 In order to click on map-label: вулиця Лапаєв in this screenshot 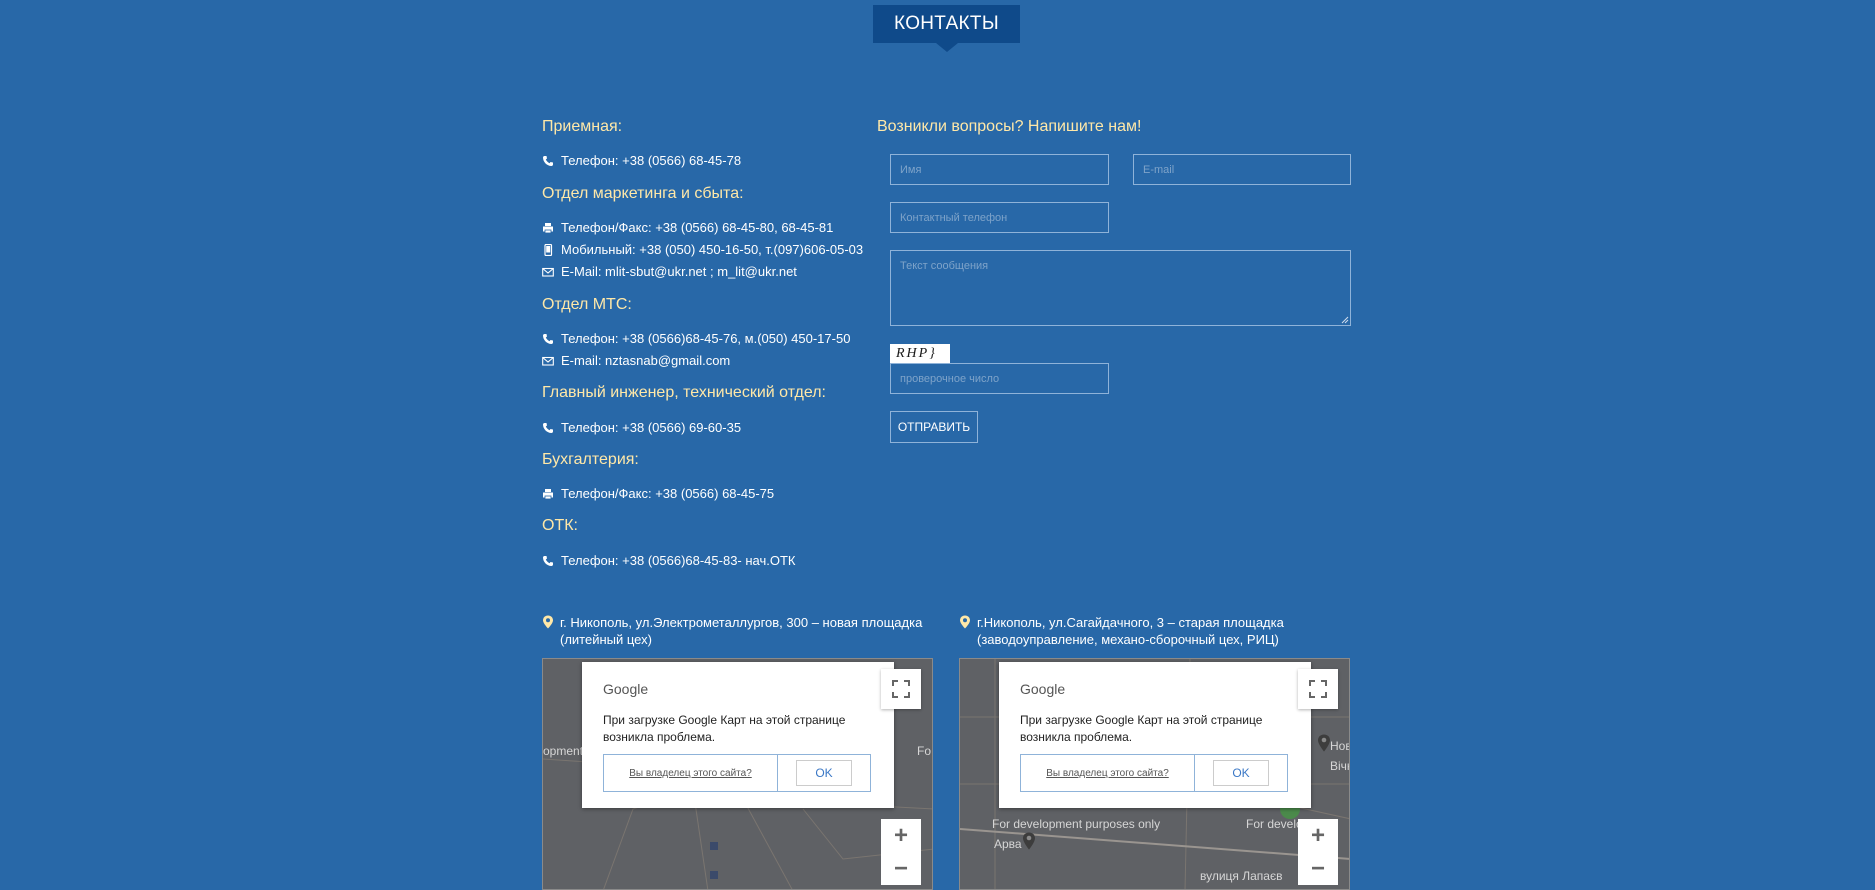, I will do `click(1241, 876)`.